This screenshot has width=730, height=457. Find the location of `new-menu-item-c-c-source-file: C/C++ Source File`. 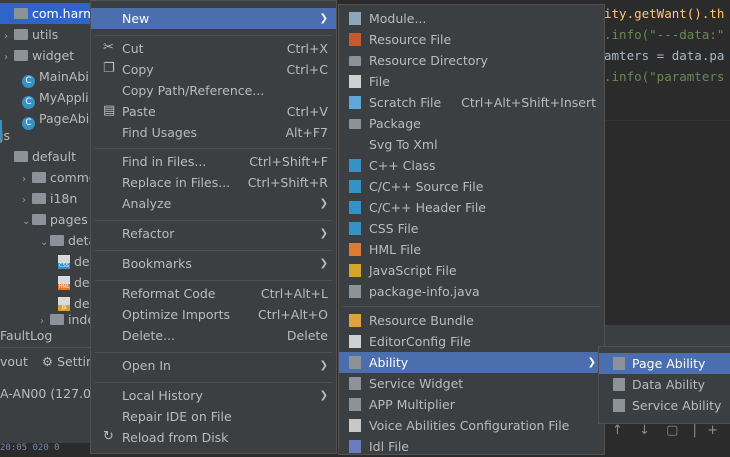

new-menu-item-c-c-source-file: C/C++ Source File is located at coordinates (471, 186).